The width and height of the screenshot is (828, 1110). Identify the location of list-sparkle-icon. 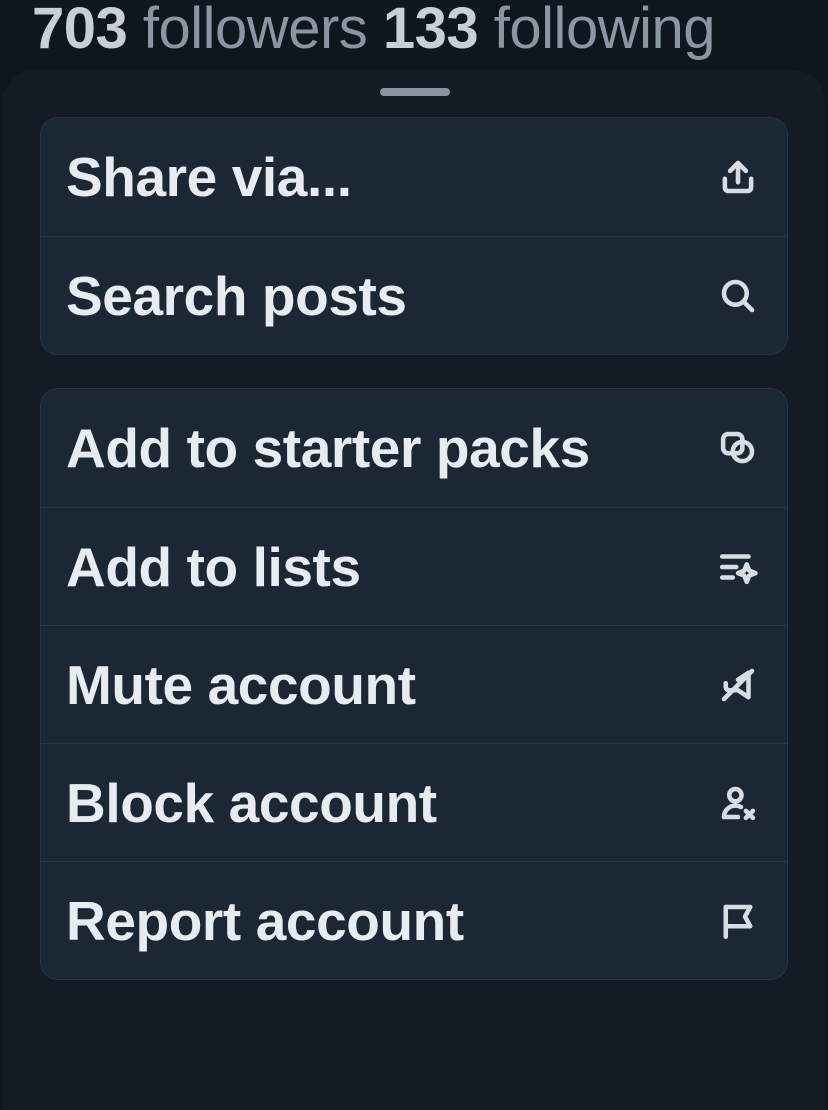
(738, 567).